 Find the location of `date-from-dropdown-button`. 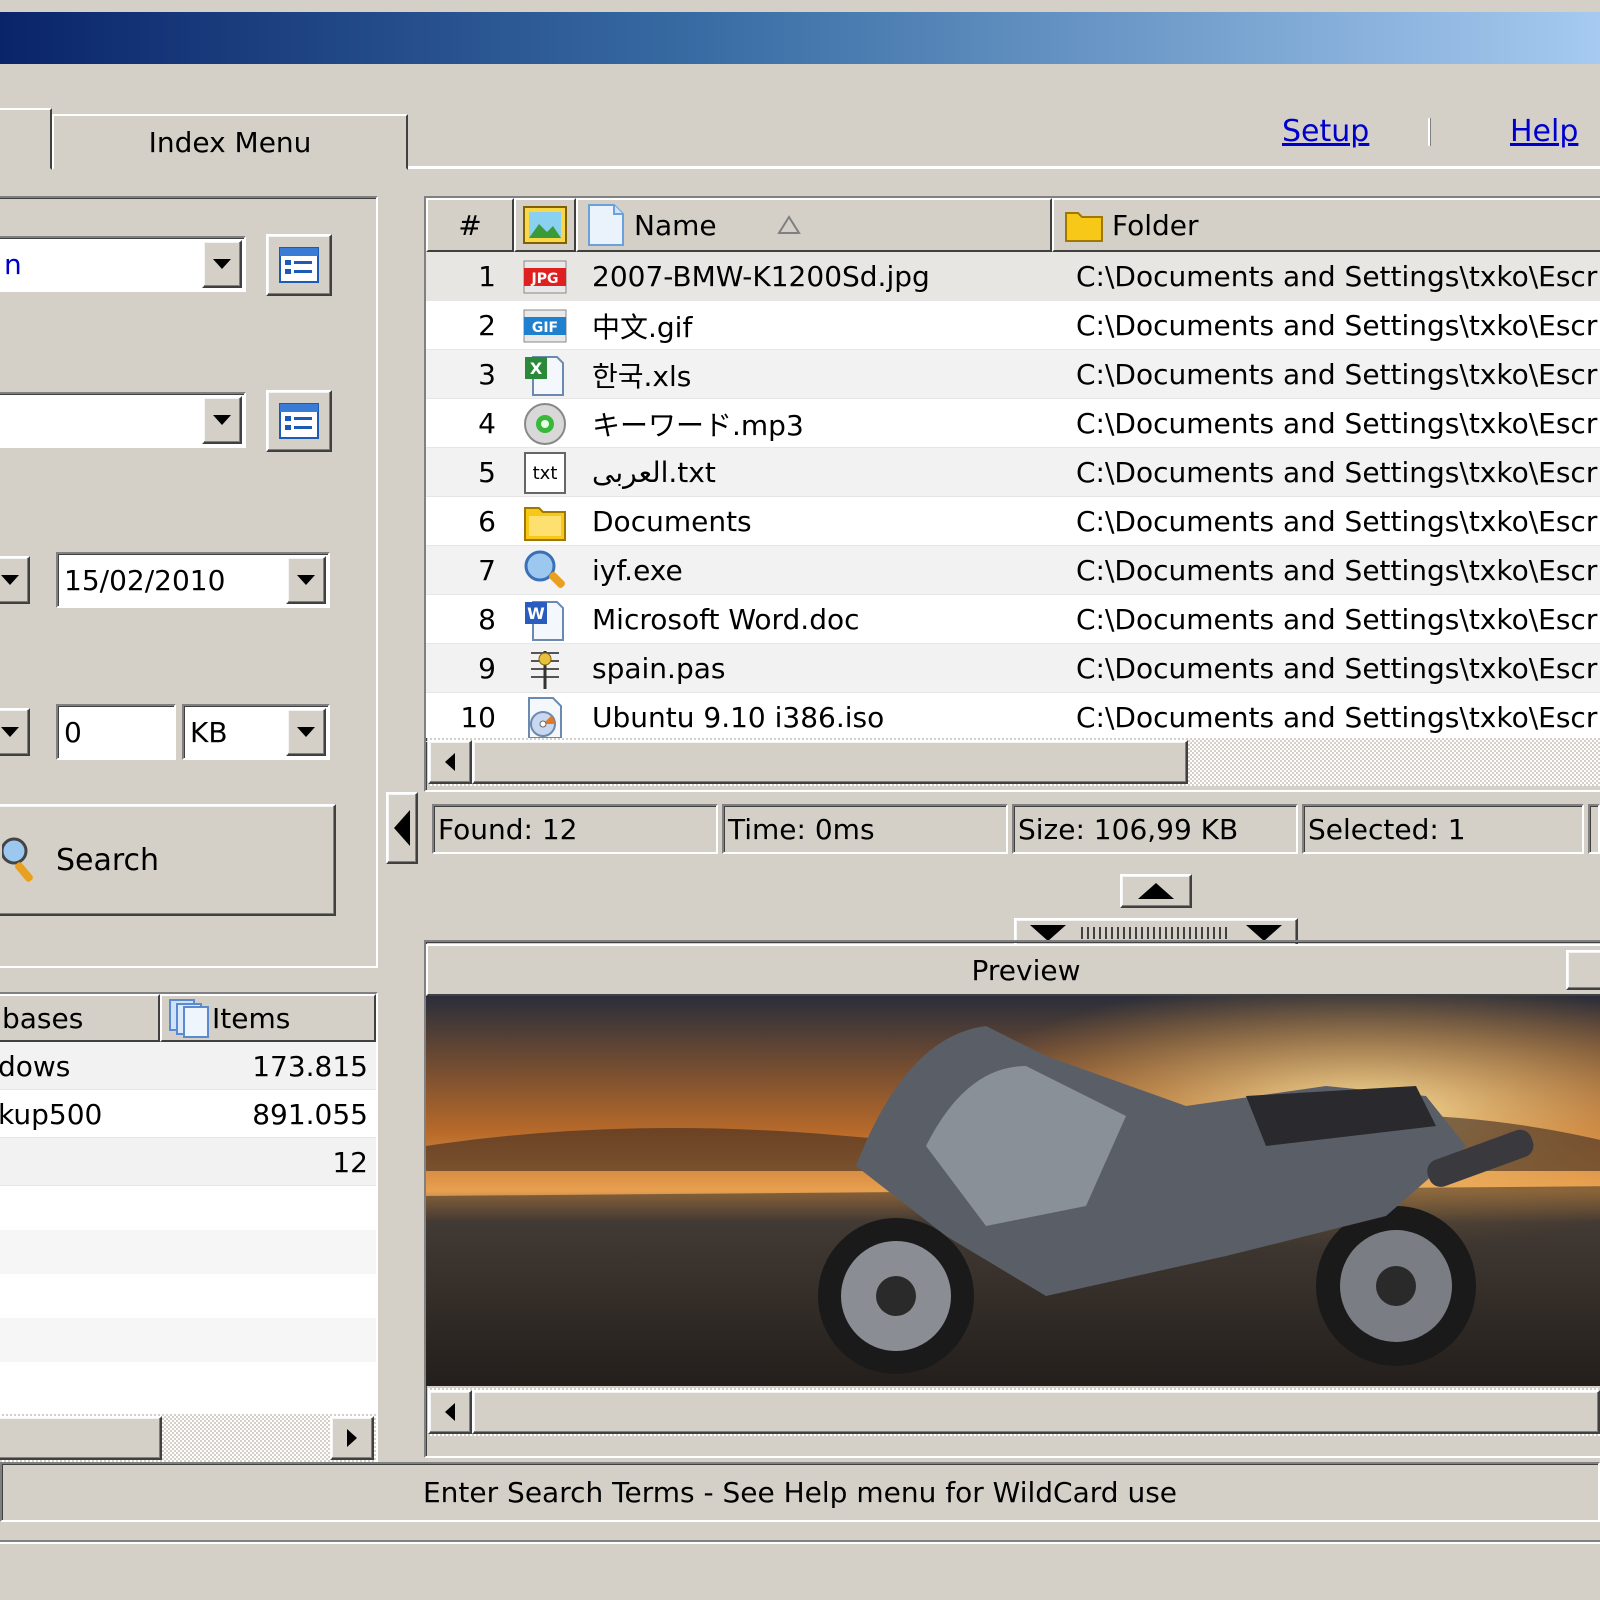

date-from-dropdown-button is located at coordinates (15, 580).